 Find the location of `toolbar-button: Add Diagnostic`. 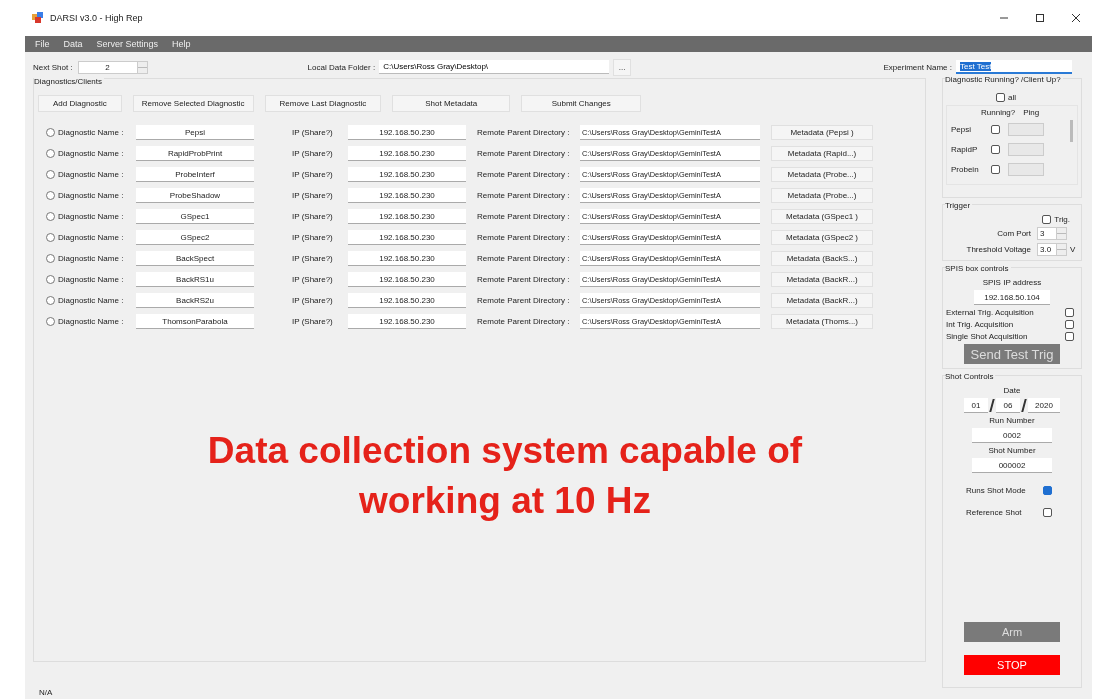

toolbar-button: Add Diagnostic is located at coordinates (80, 103).